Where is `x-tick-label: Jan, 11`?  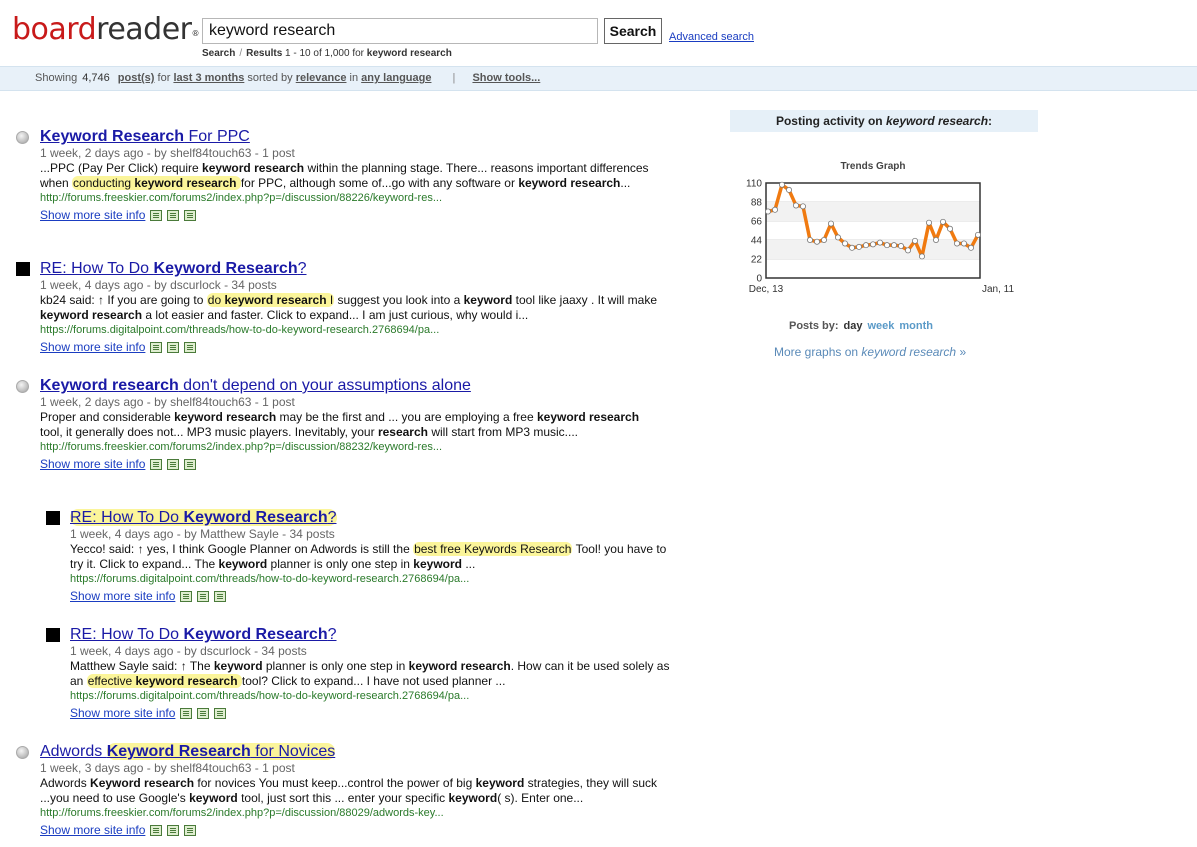
x-tick-label: Jan, 11 is located at coordinates (998, 289).